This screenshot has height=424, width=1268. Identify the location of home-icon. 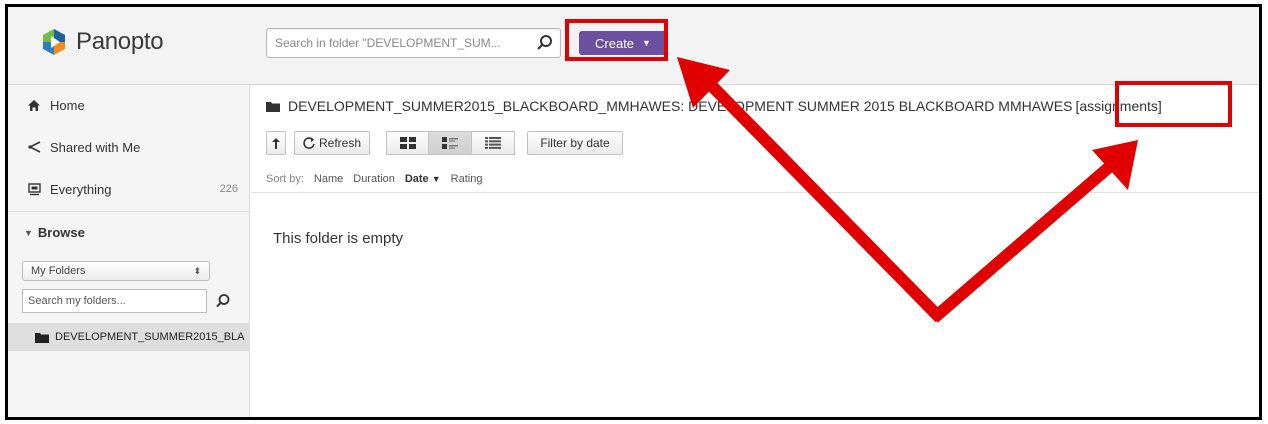
(34, 105).